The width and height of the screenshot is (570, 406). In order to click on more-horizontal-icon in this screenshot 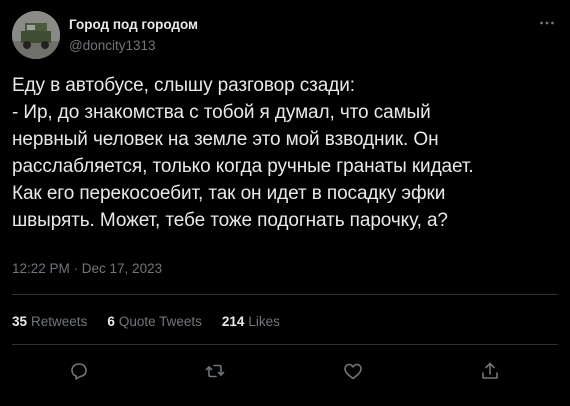, I will do `click(547, 23)`.